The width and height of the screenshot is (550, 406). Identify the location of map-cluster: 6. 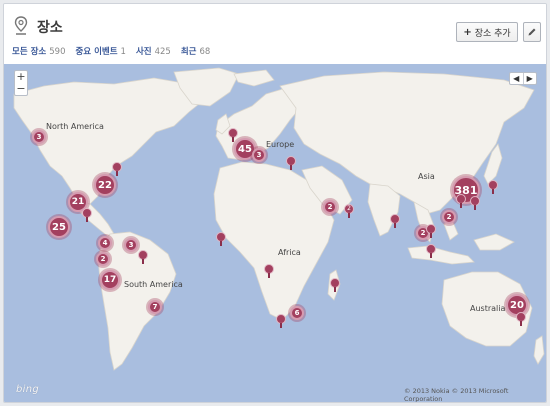
(297, 313).